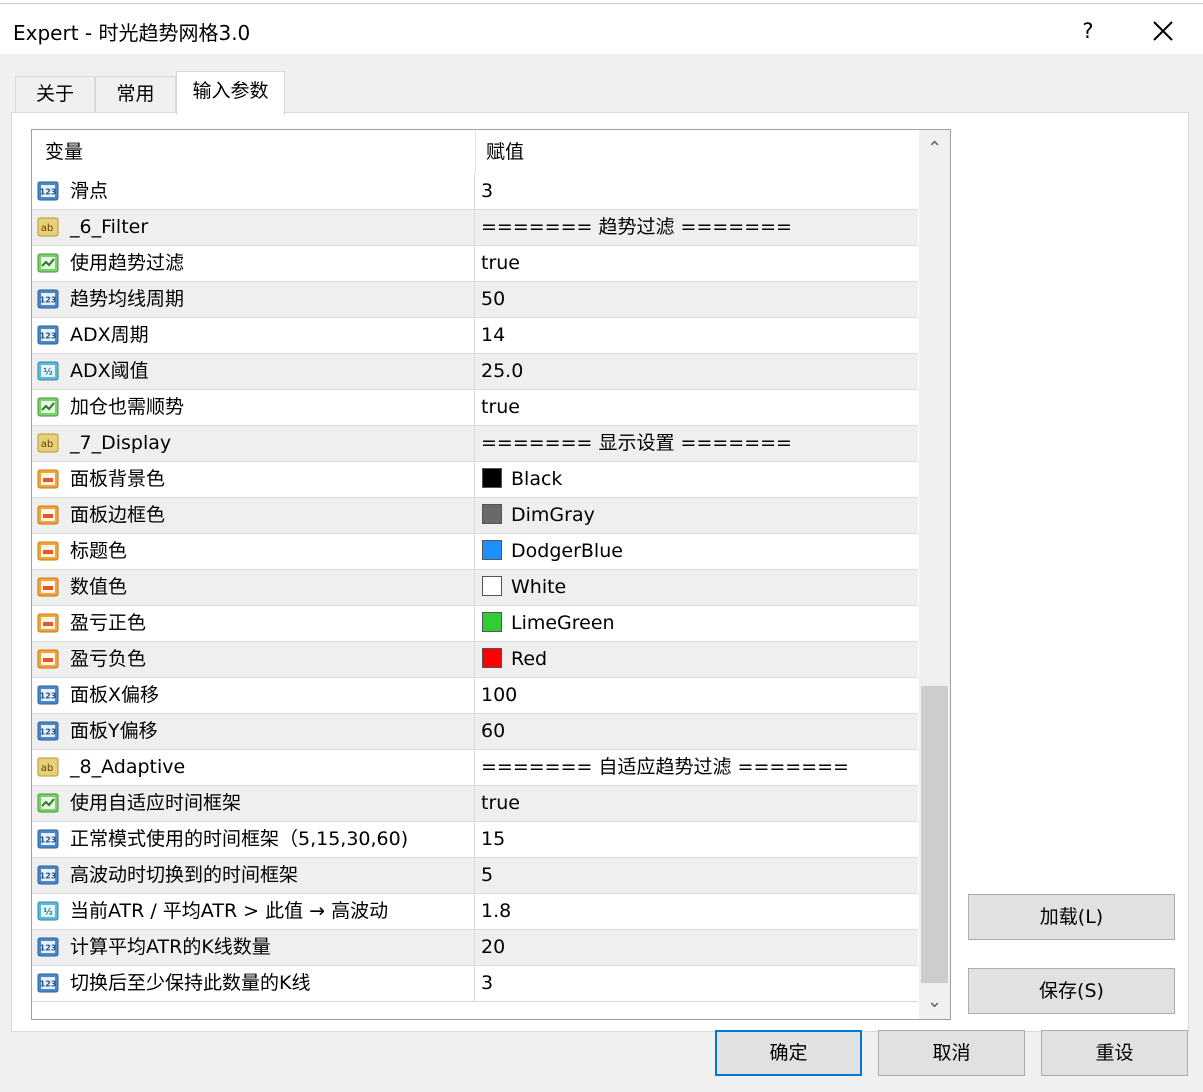  What do you see at coordinates (553, 515) in the screenshot?
I see `value-text: DimGray` at bounding box center [553, 515].